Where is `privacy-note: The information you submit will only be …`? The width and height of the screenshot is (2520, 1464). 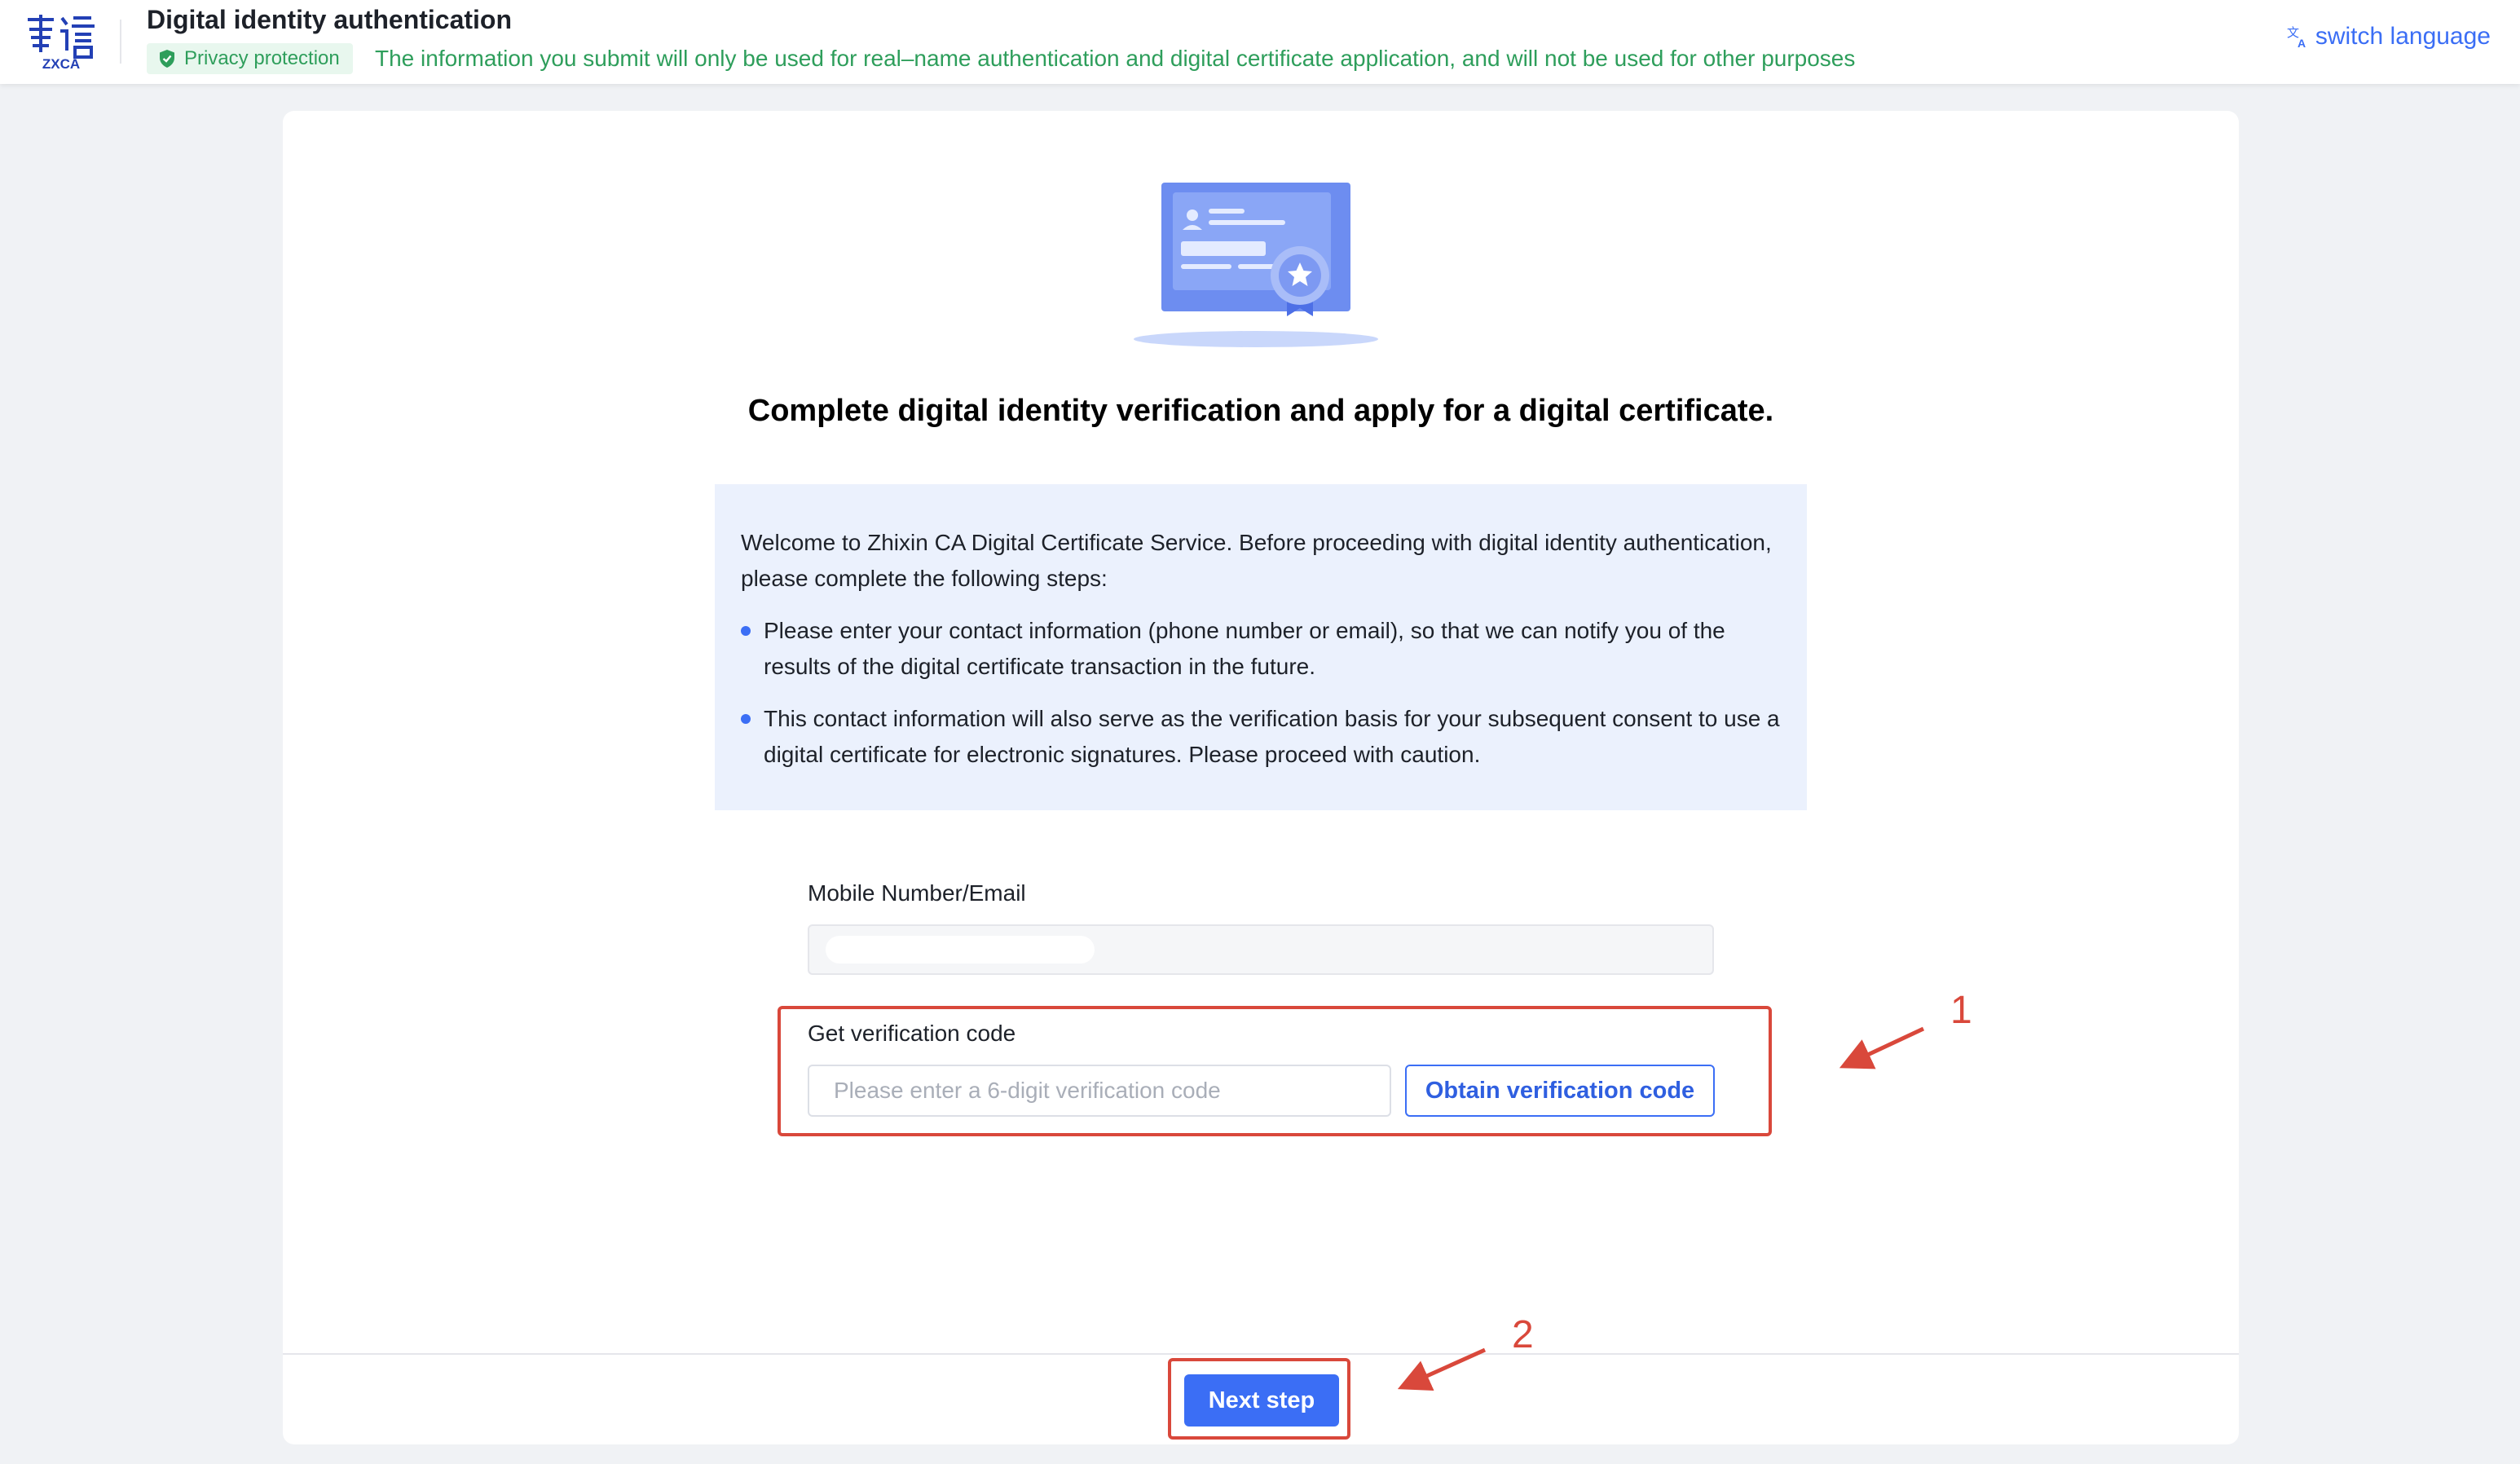 privacy-note: The information you submit will only be … is located at coordinates (1115, 58).